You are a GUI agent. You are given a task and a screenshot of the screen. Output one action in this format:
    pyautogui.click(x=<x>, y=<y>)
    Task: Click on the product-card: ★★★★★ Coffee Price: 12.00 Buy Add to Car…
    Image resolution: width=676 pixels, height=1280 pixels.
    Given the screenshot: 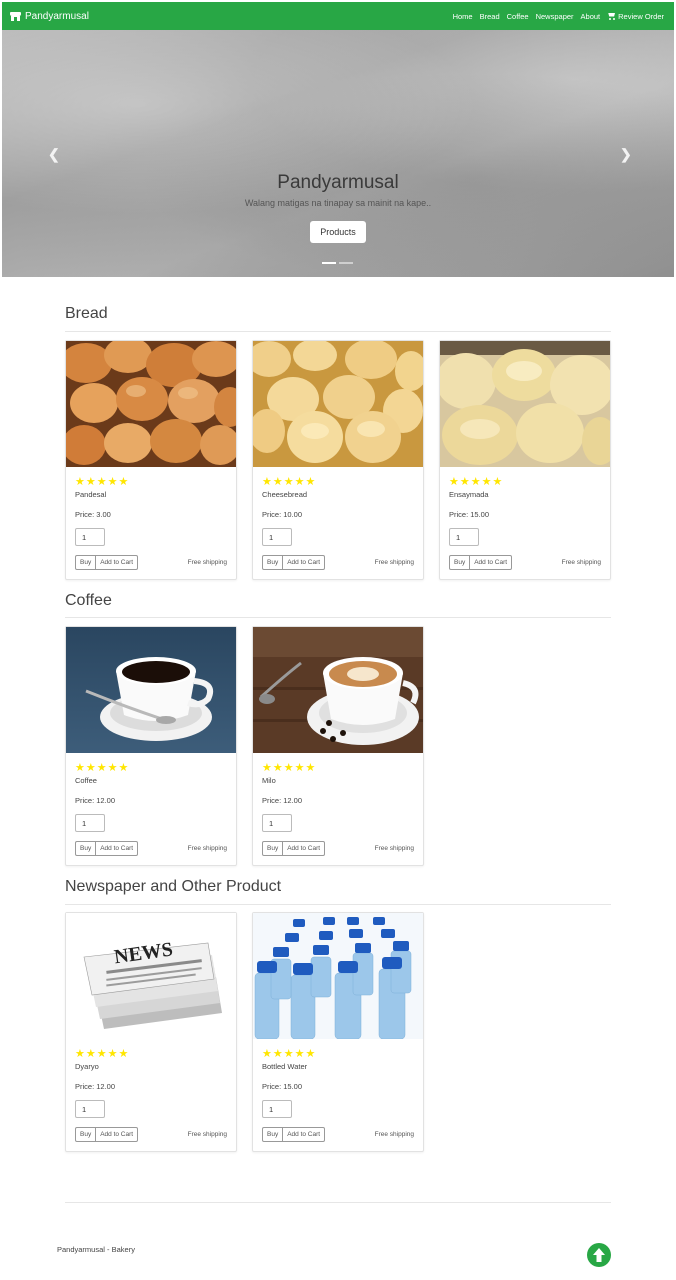 What is the action you would take?
    pyautogui.click(x=151, y=746)
    